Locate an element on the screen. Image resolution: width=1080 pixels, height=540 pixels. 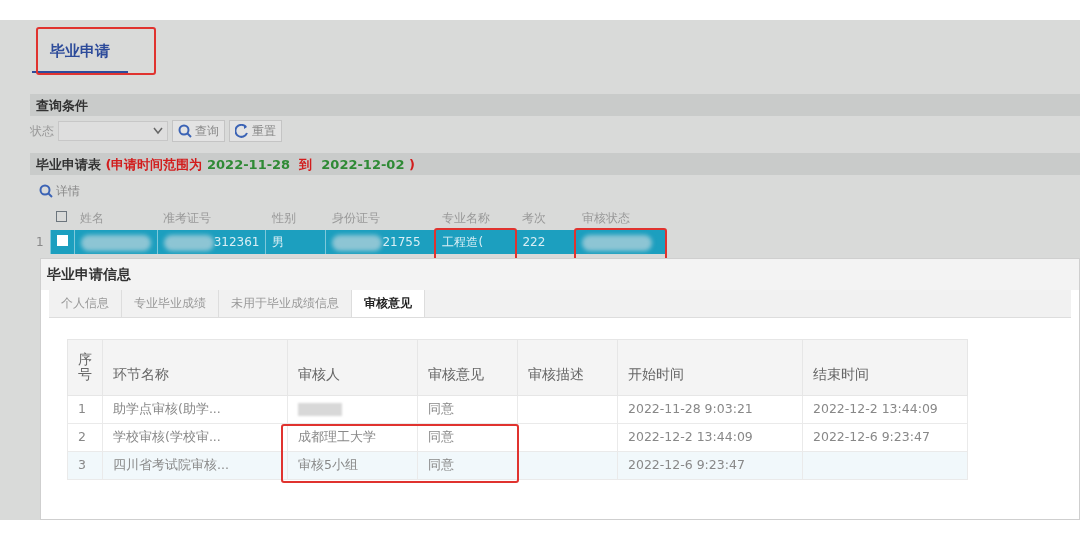
panel-header: 查询条件 is located at coordinates (555, 105).